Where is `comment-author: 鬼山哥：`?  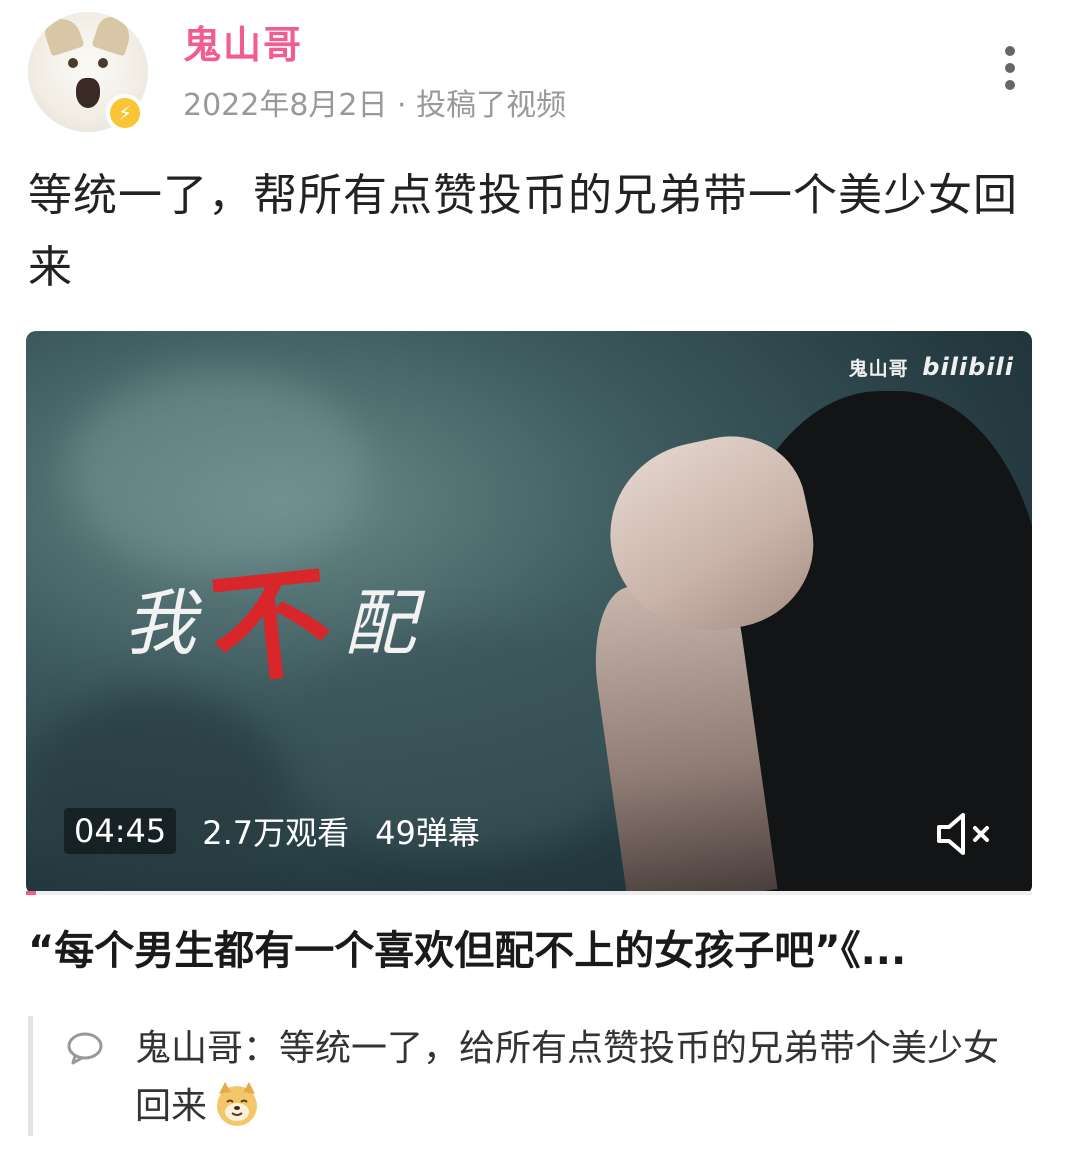 comment-author: 鬼山哥： is located at coordinates (207, 1048).